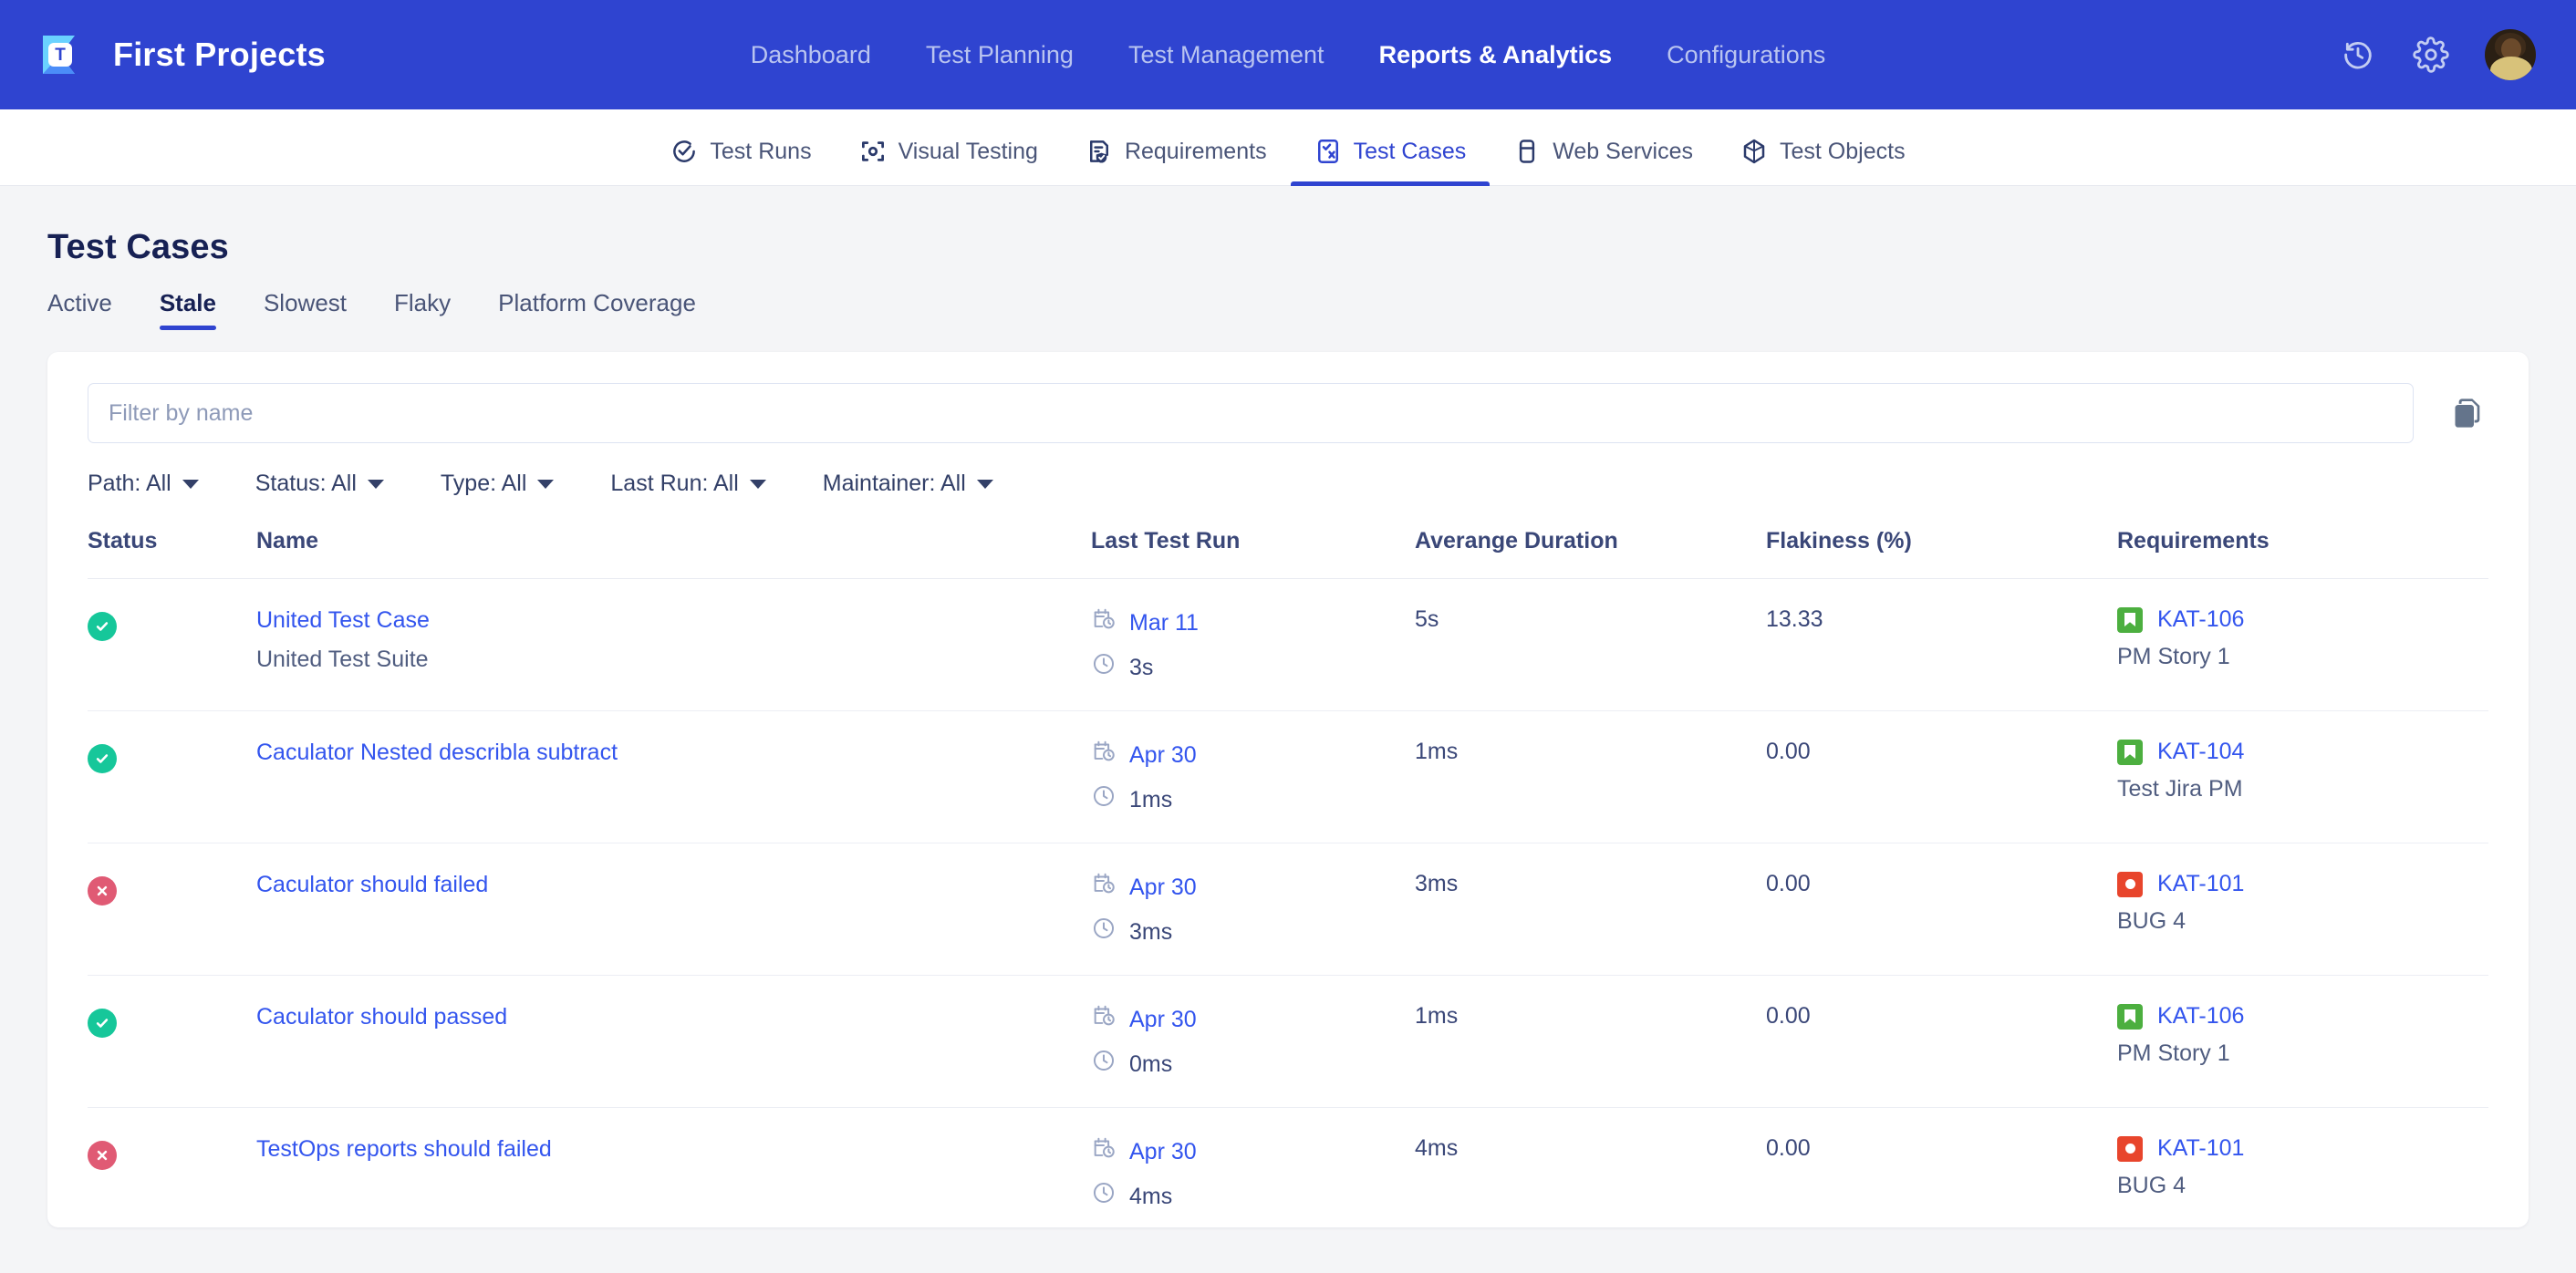 This screenshot has height=1273, width=2576. Describe the element at coordinates (1253, 909) in the screenshot. I see `cell-last-test-run: Apr 30 3ms` at that location.